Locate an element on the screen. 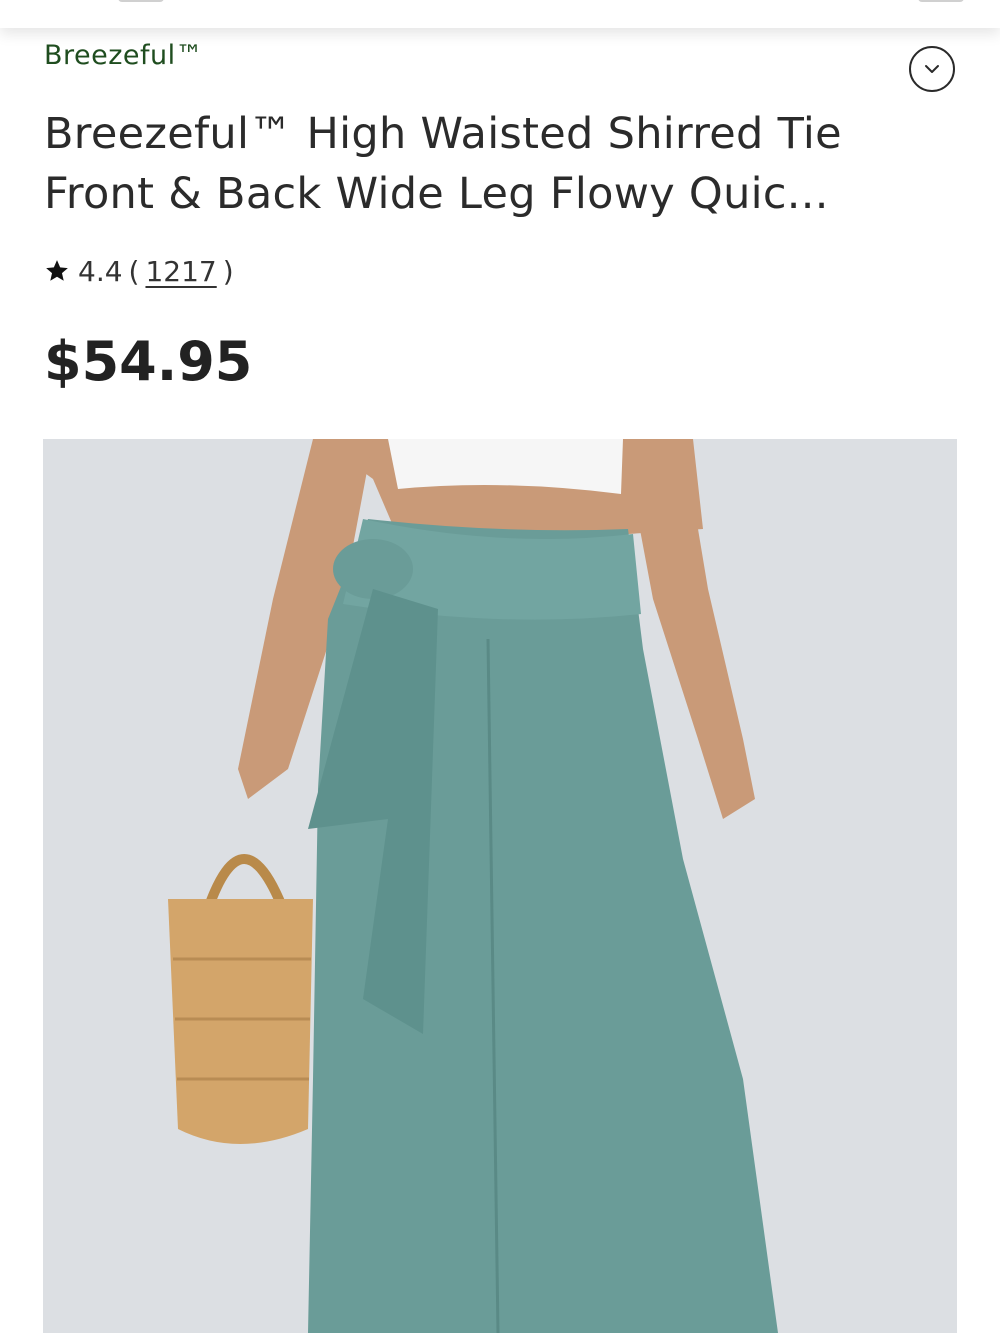 This screenshot has width=1000, height=1333. top-nav-bar is located at coordinates (500, 14).